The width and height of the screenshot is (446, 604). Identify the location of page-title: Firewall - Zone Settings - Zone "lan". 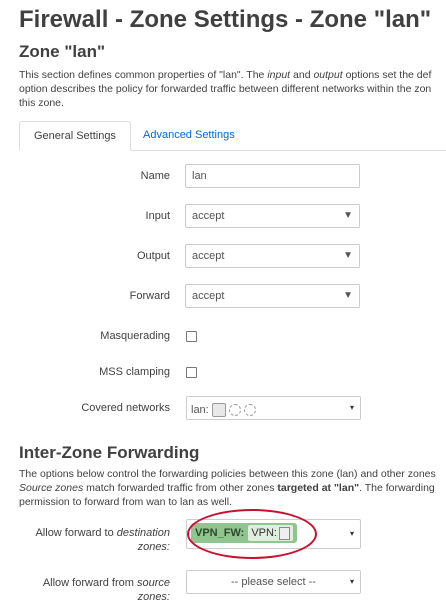
(225, 19).